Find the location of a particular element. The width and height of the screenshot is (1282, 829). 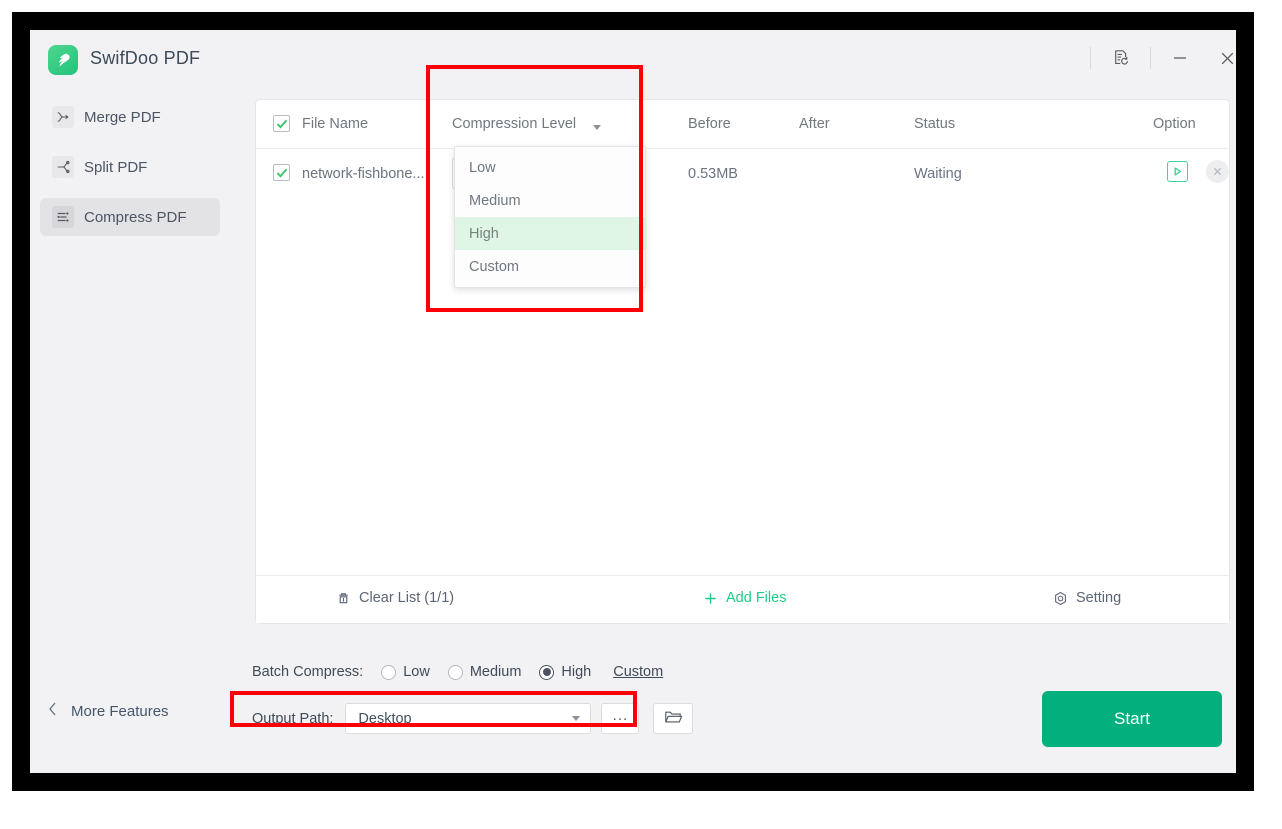

select-all-checkbox is located at coordinates (281, 123).